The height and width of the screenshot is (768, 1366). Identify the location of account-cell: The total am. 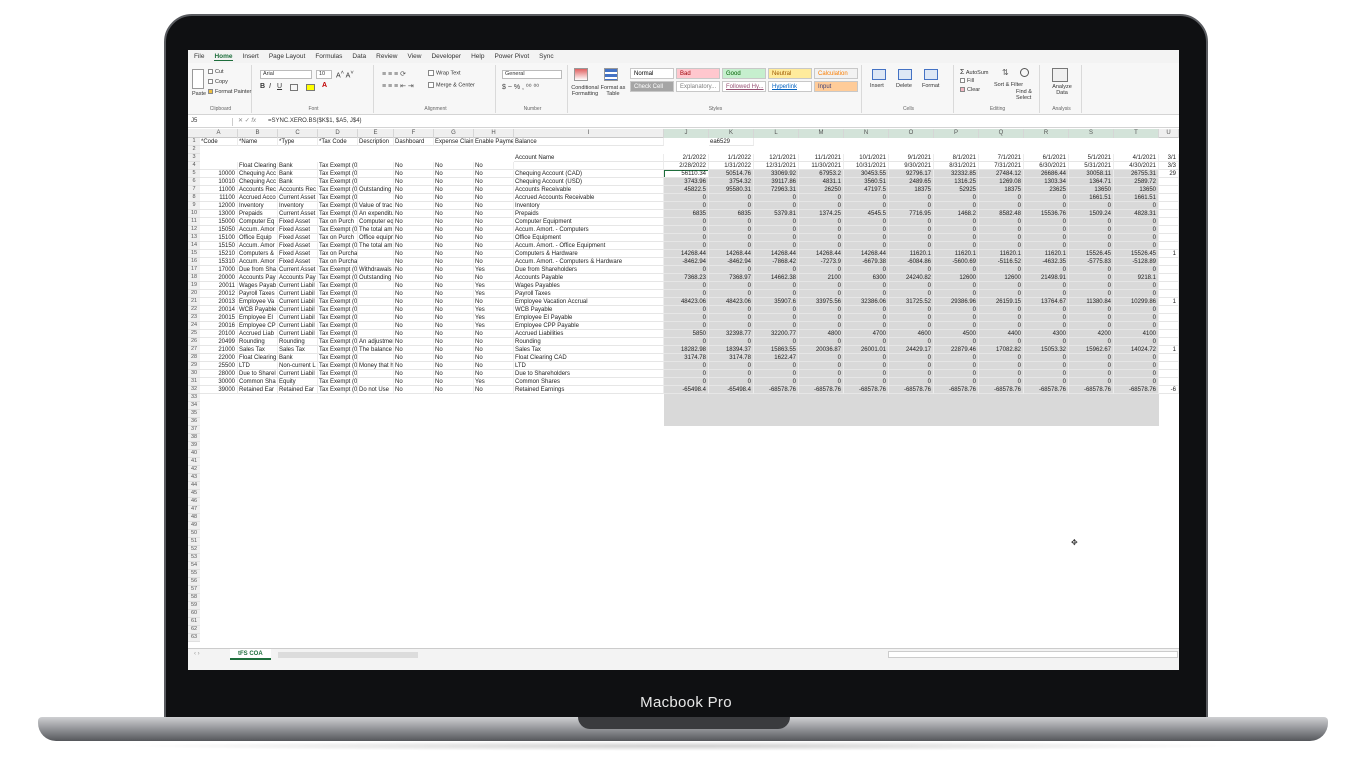
(376, 230).